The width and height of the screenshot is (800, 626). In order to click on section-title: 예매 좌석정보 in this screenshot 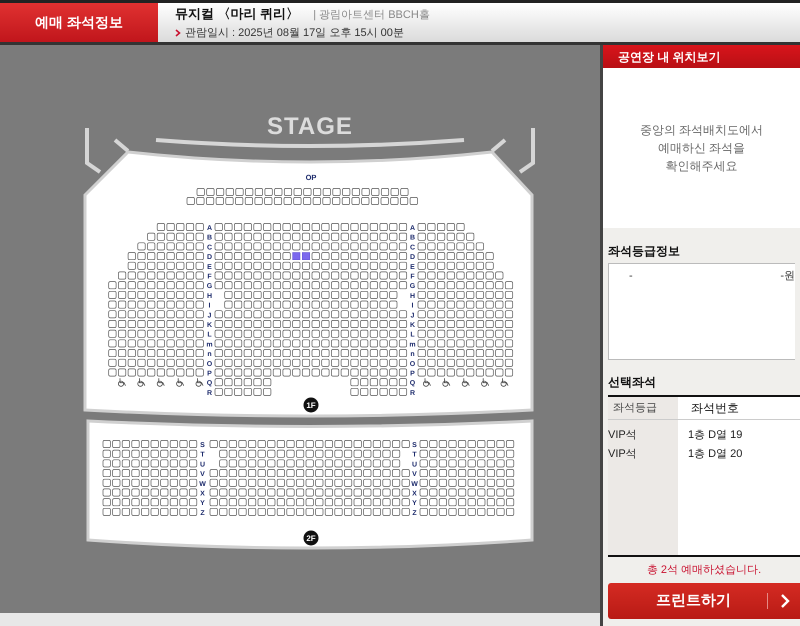, I will do `click(79, 22)`.